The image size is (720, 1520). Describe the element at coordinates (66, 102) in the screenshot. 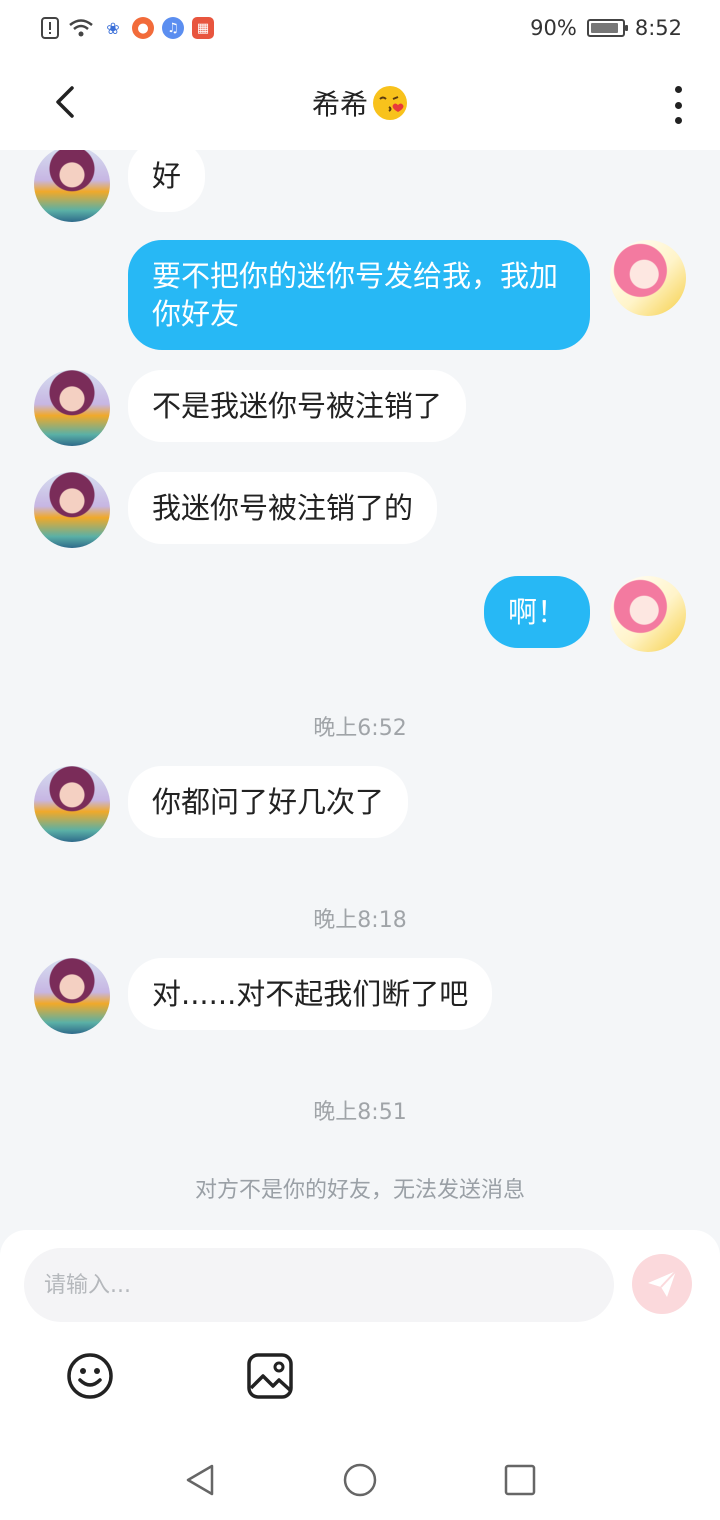

I see `back-arrow-icon` at that location.